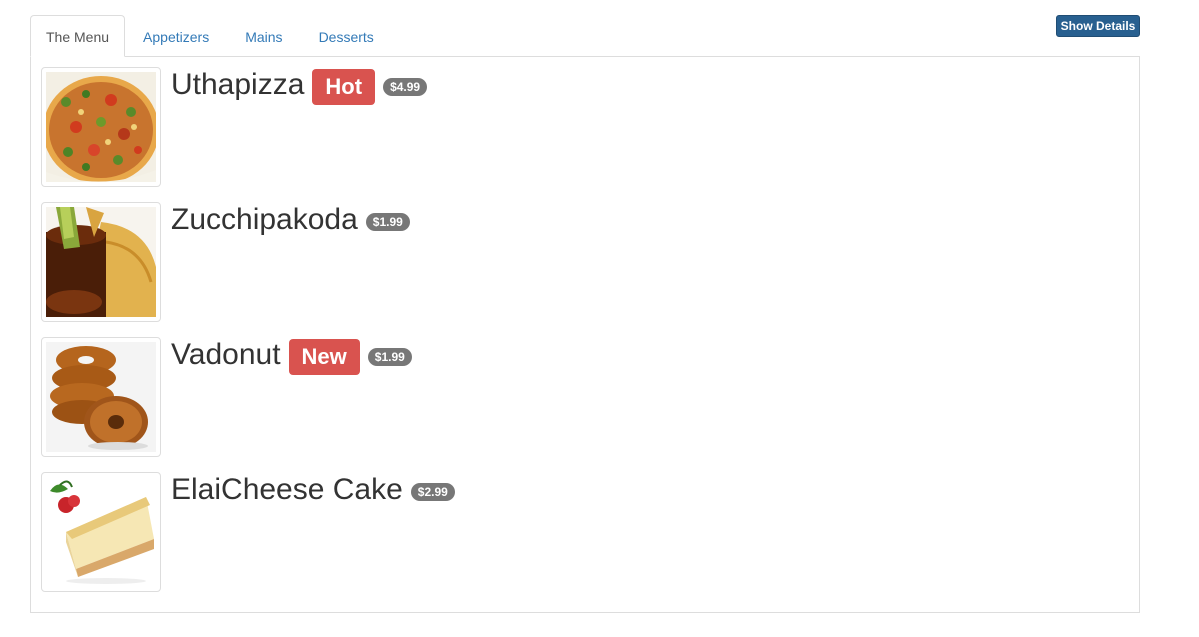 The width and height of the screenshot is (1199, 637). I want to click on menu-tabs: The Menu Appetizers Mains Desserts, so click(212, 36).